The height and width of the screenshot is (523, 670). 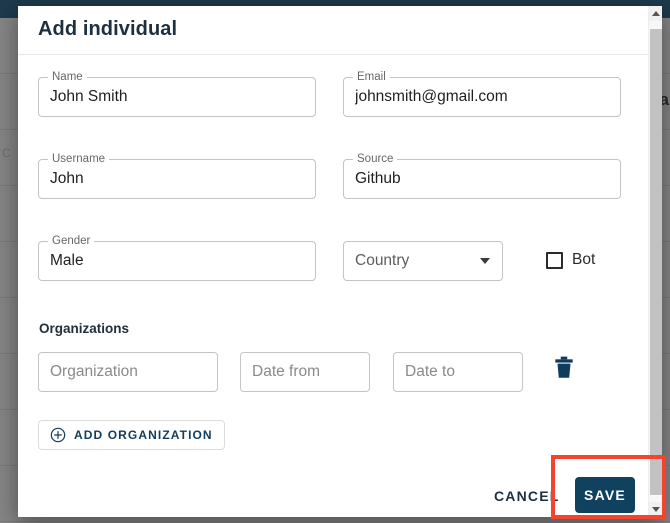 I want to click on delete-organization-button, so click(x=564, y=368).